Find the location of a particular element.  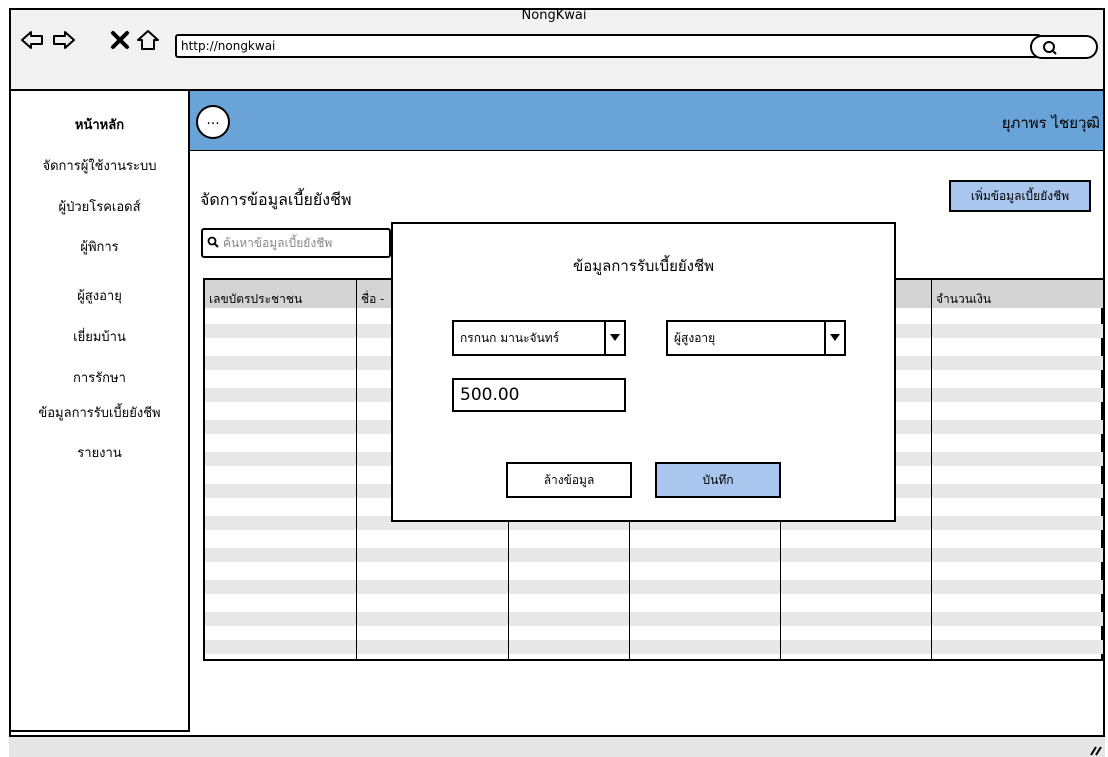

address-bar: http://nongkwai is located at coordinates (608, 46).